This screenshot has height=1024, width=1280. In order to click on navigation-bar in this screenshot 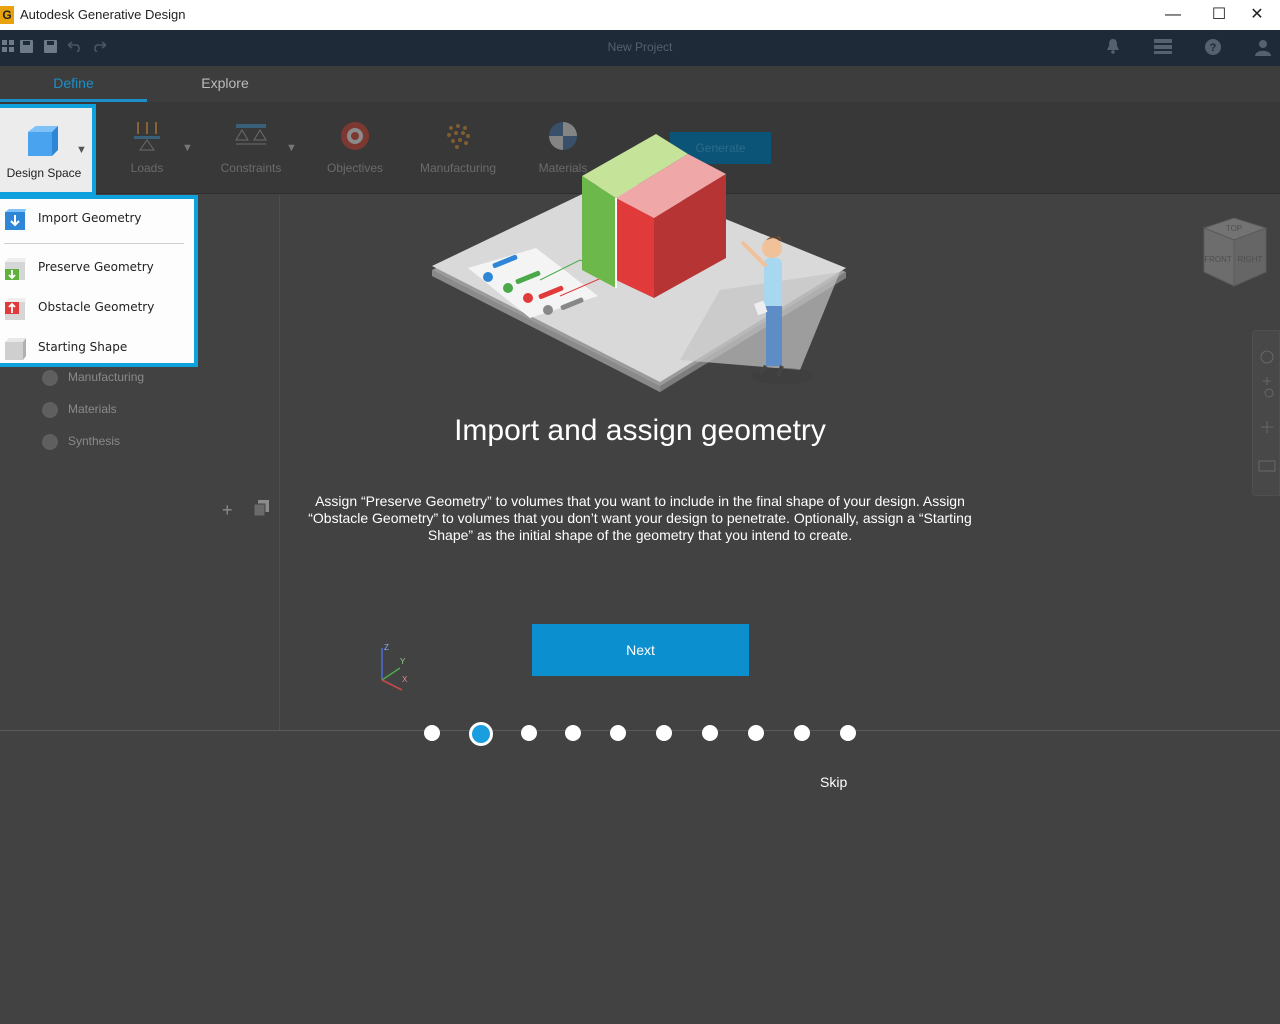, I will do `click(1266, 413)`.